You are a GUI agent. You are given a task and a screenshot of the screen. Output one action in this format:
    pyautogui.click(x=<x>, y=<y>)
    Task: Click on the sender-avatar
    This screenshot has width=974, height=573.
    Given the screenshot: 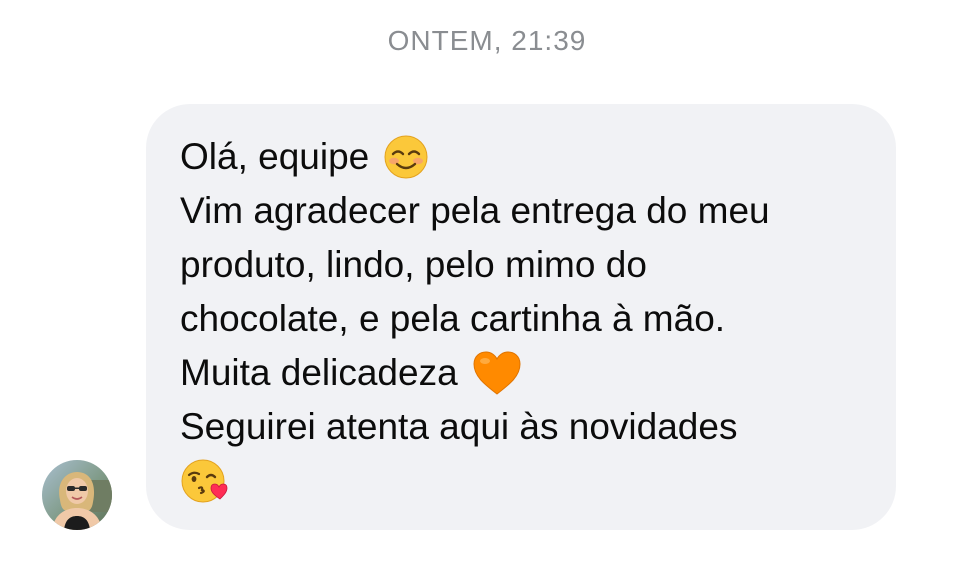 What is the action you would take?
    pyautogui.click(x=77, y=495)
    